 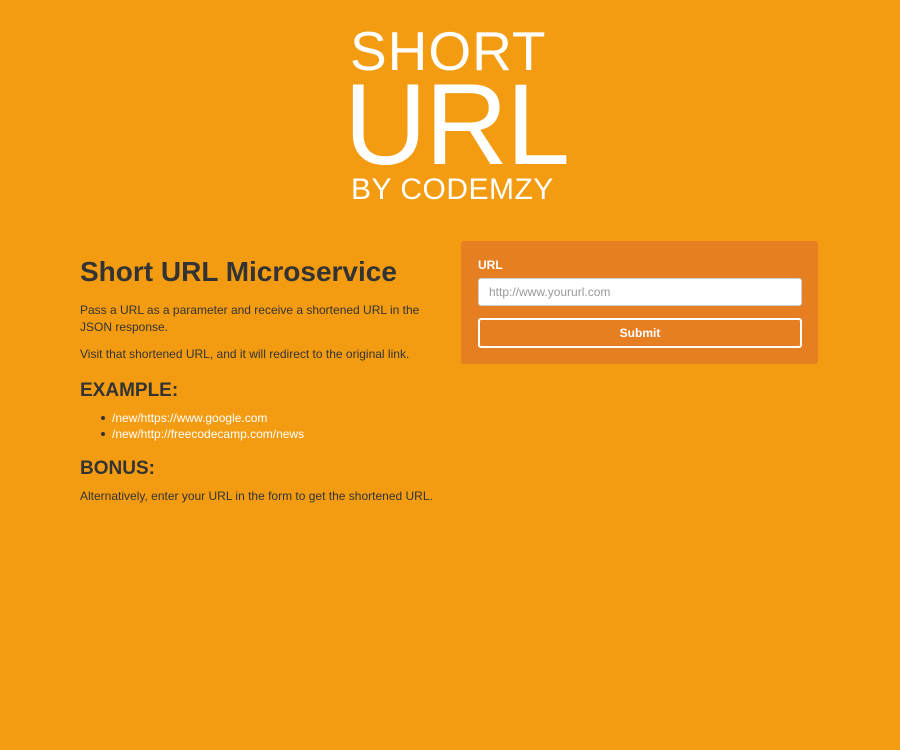 What do you see at coordinates (457, 125) in the screenshot?
I see `logo-line-url: URL` at bounding box center [457, 125].